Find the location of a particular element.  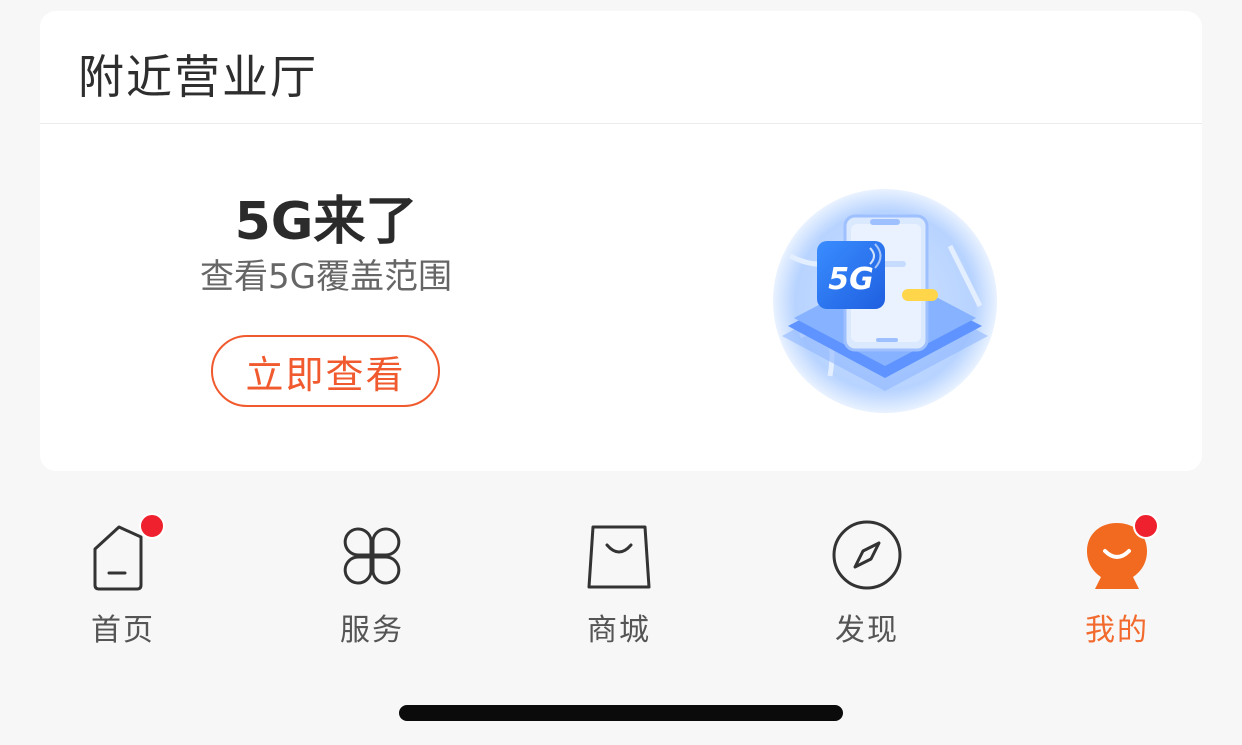

profile-avatar-icon is located at coordinates (1118, 554).